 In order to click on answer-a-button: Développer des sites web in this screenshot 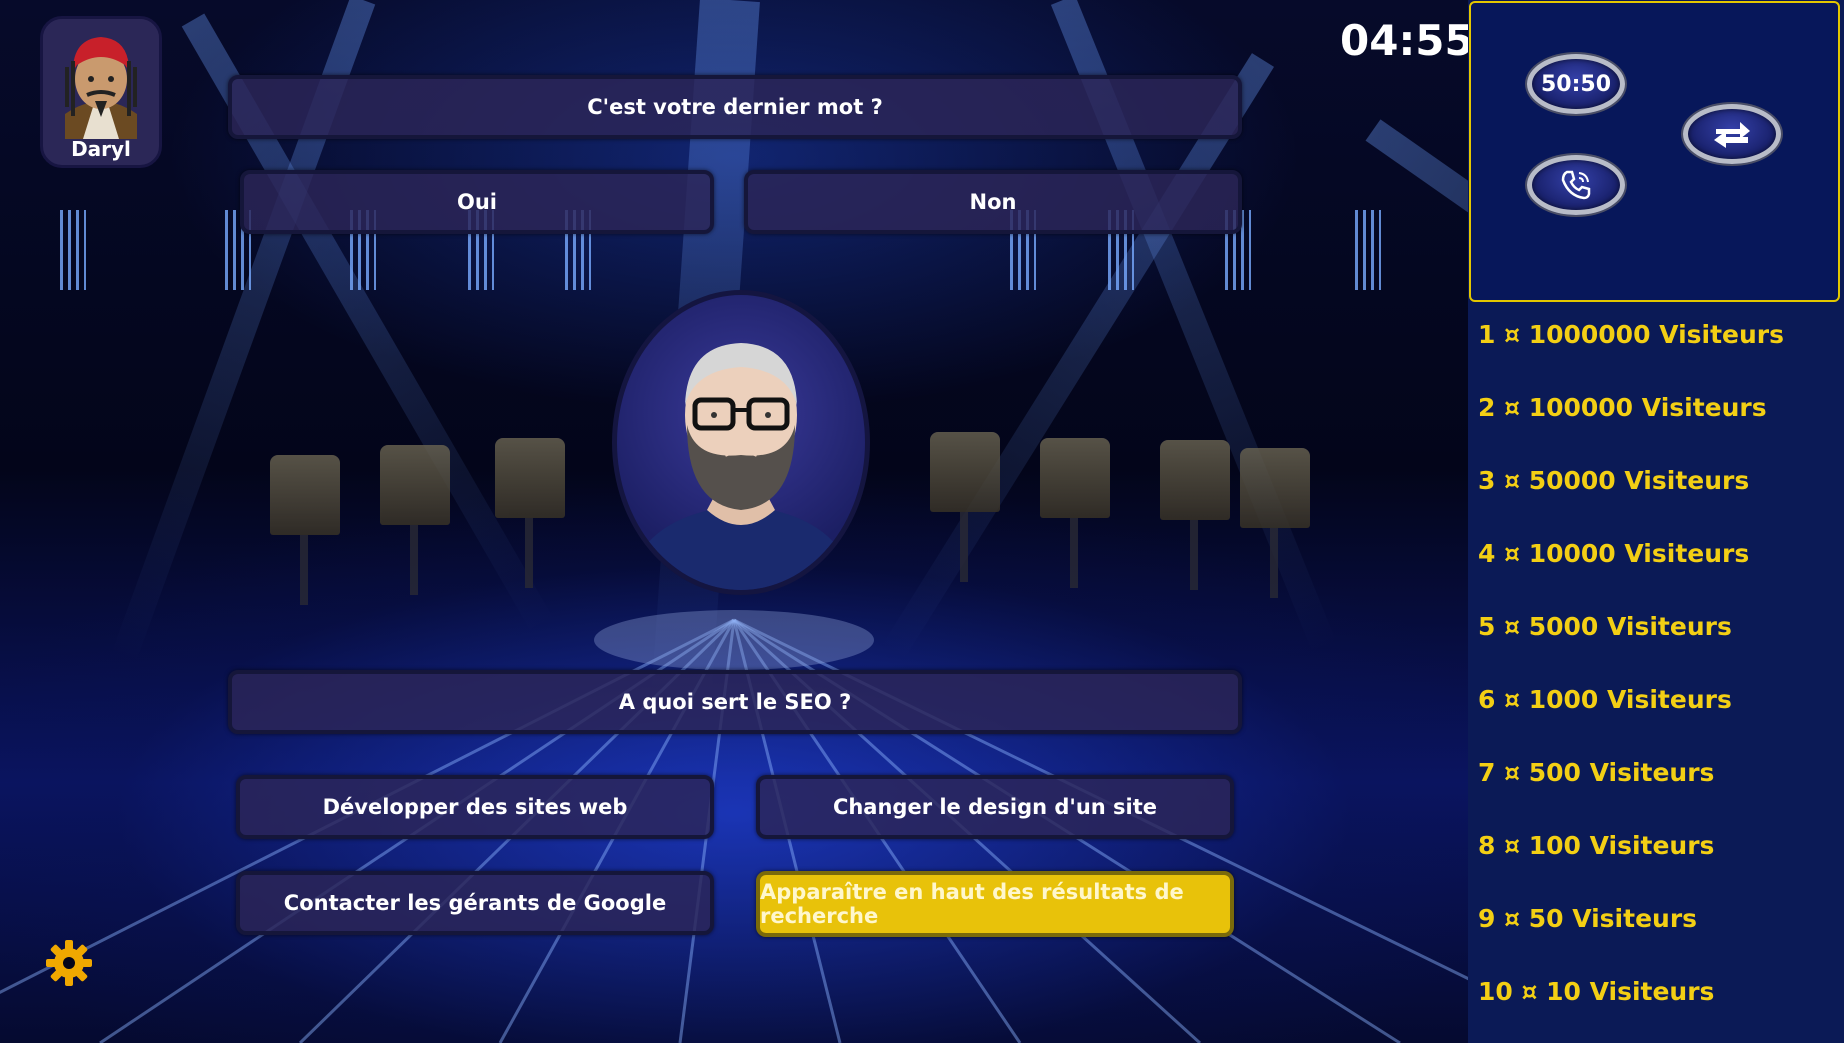, I will do `click(475, 807)`.